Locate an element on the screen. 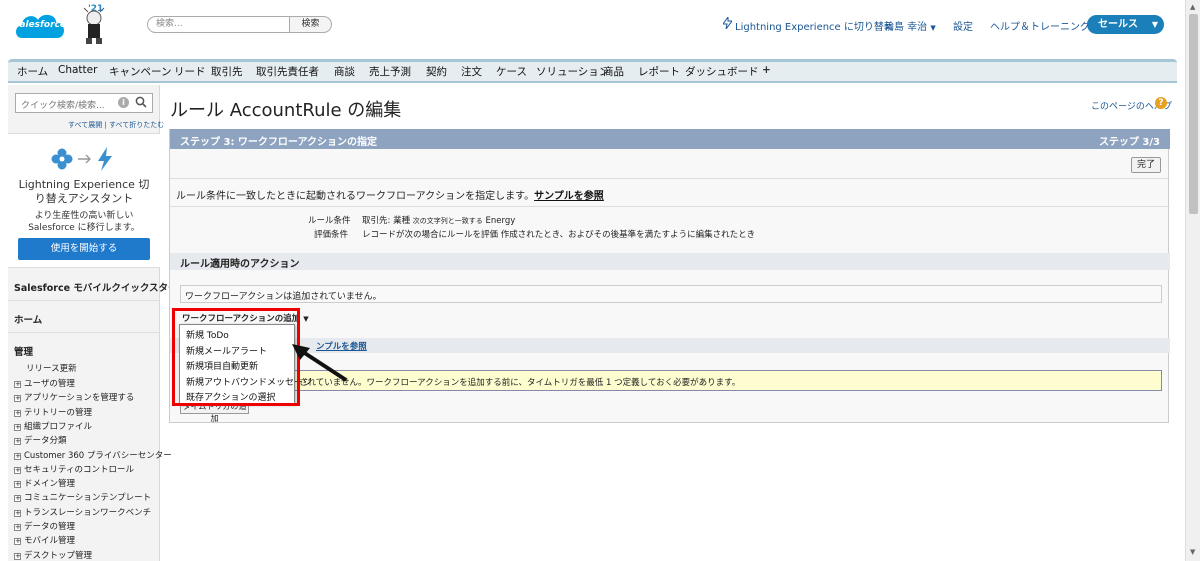 This screenshot has height=561, width=1200. info-icon: i is located at coordinates (123, 102).